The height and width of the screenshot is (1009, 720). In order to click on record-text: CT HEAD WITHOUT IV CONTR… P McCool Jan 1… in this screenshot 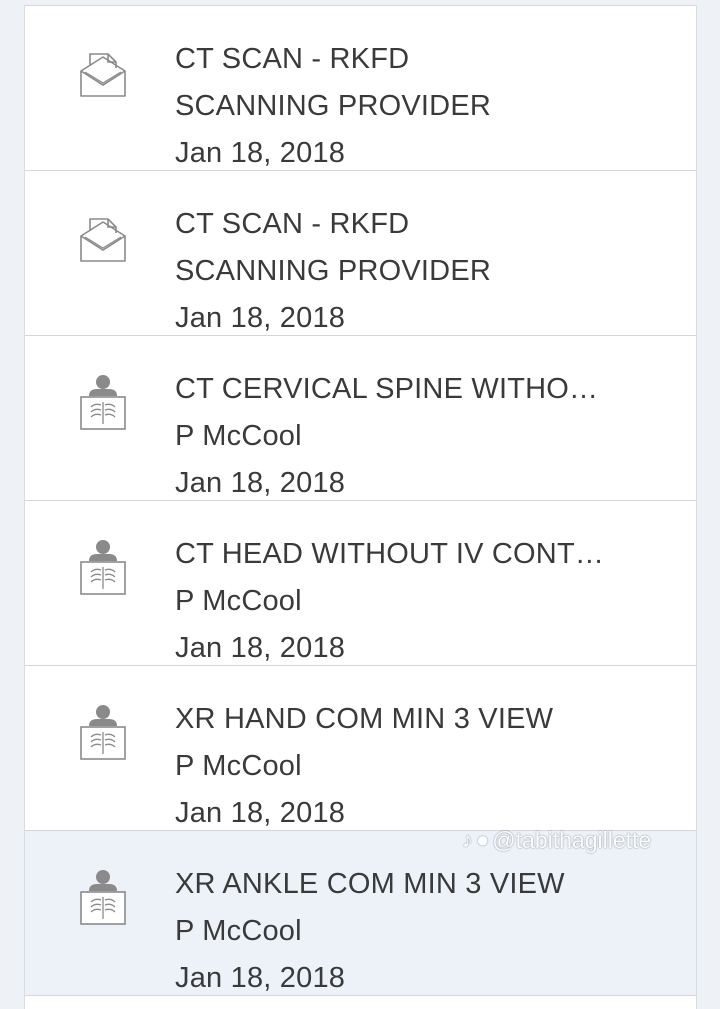, I will do `click(395, 601)`.